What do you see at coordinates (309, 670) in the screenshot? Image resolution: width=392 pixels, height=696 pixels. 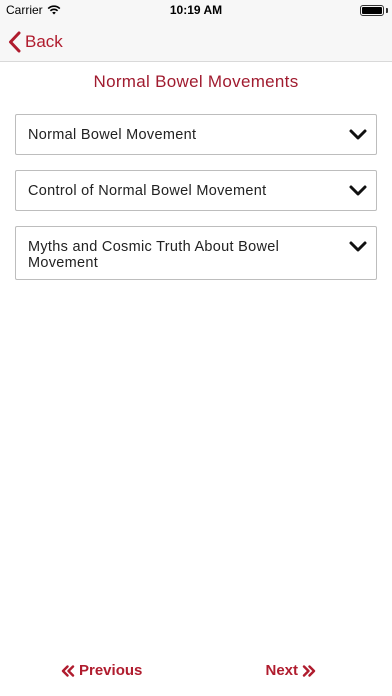 I see `double-chevron-right-icon` at bounding box center [309, 670].